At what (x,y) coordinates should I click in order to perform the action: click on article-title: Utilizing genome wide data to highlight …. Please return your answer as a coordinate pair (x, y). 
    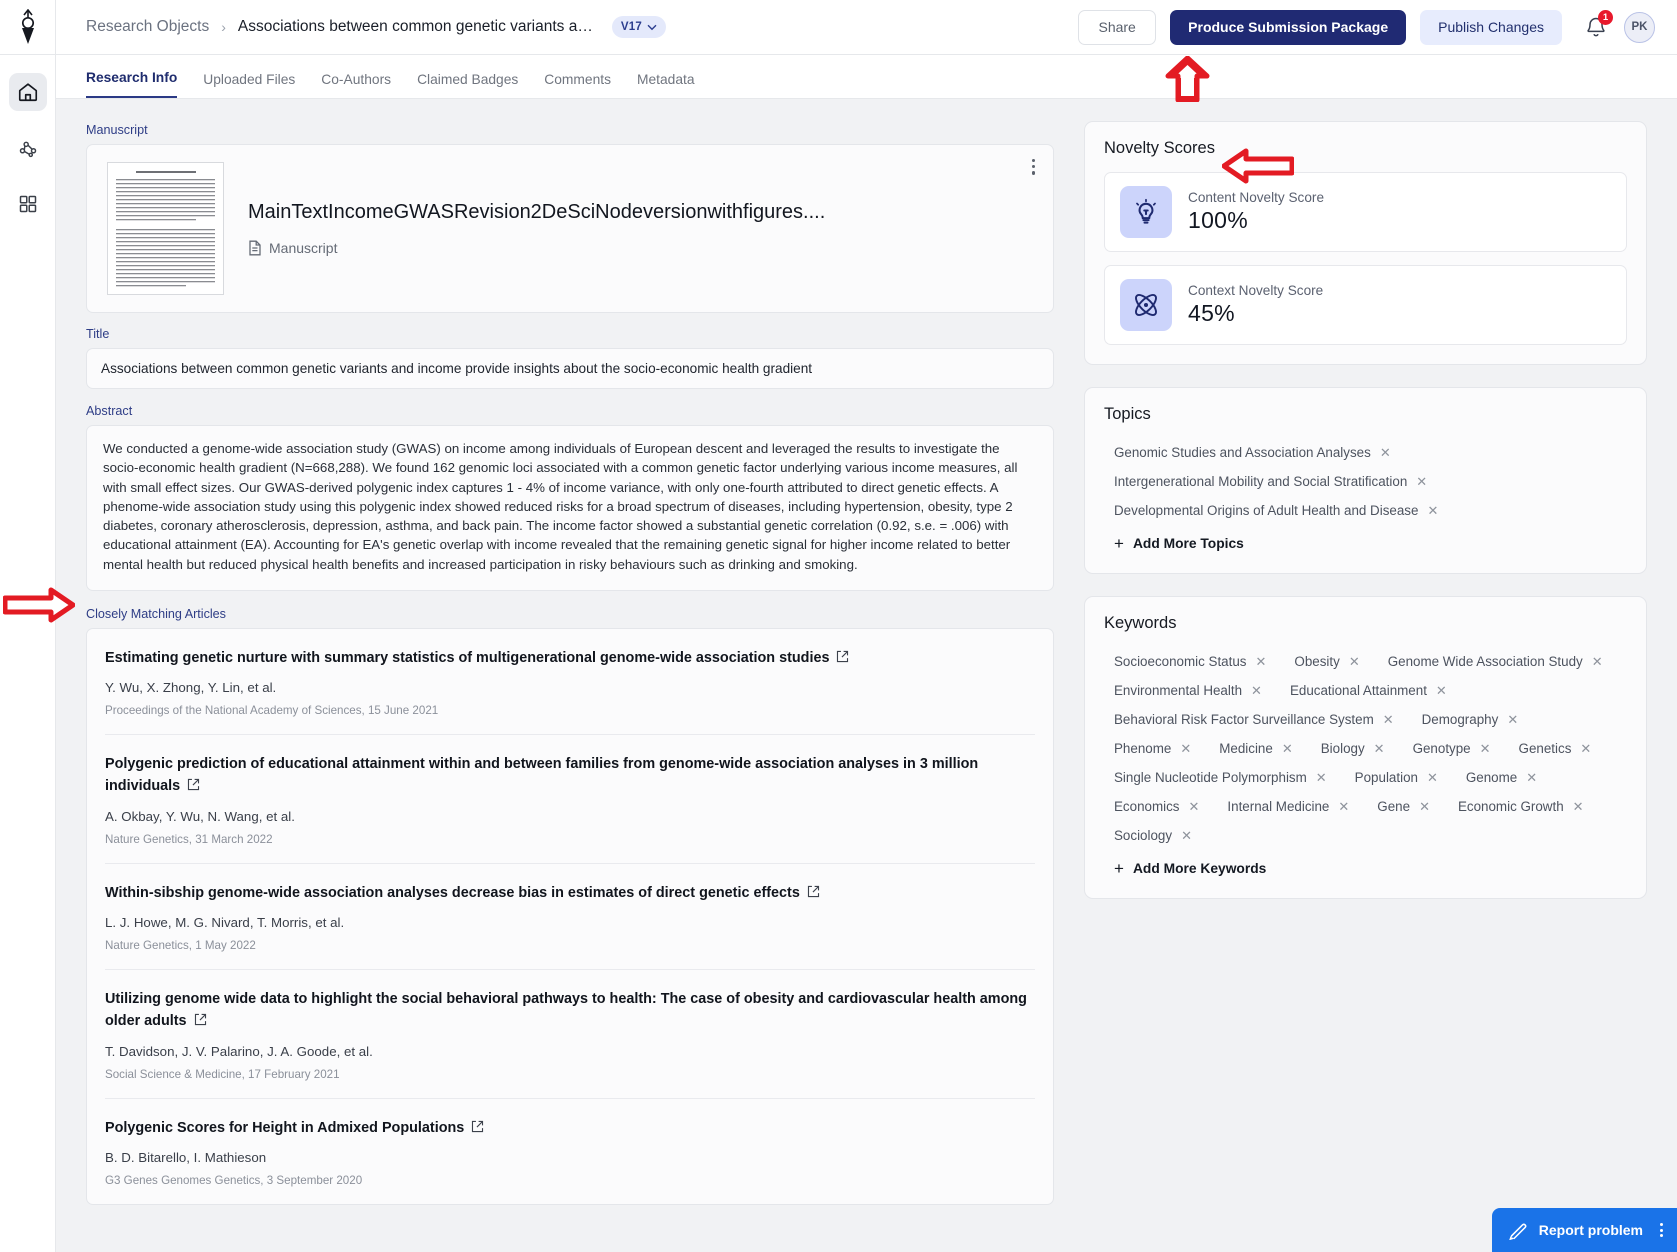
    Looking at the image, I should click on (566, 1010).